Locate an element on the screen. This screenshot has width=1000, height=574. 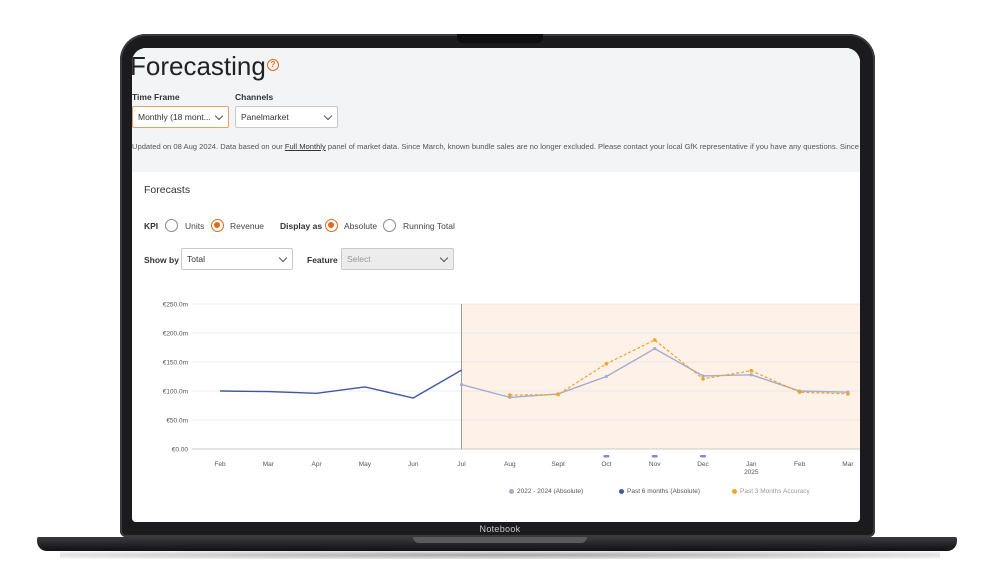
x-tick-label: Jun is located at coordinates (413, 464).